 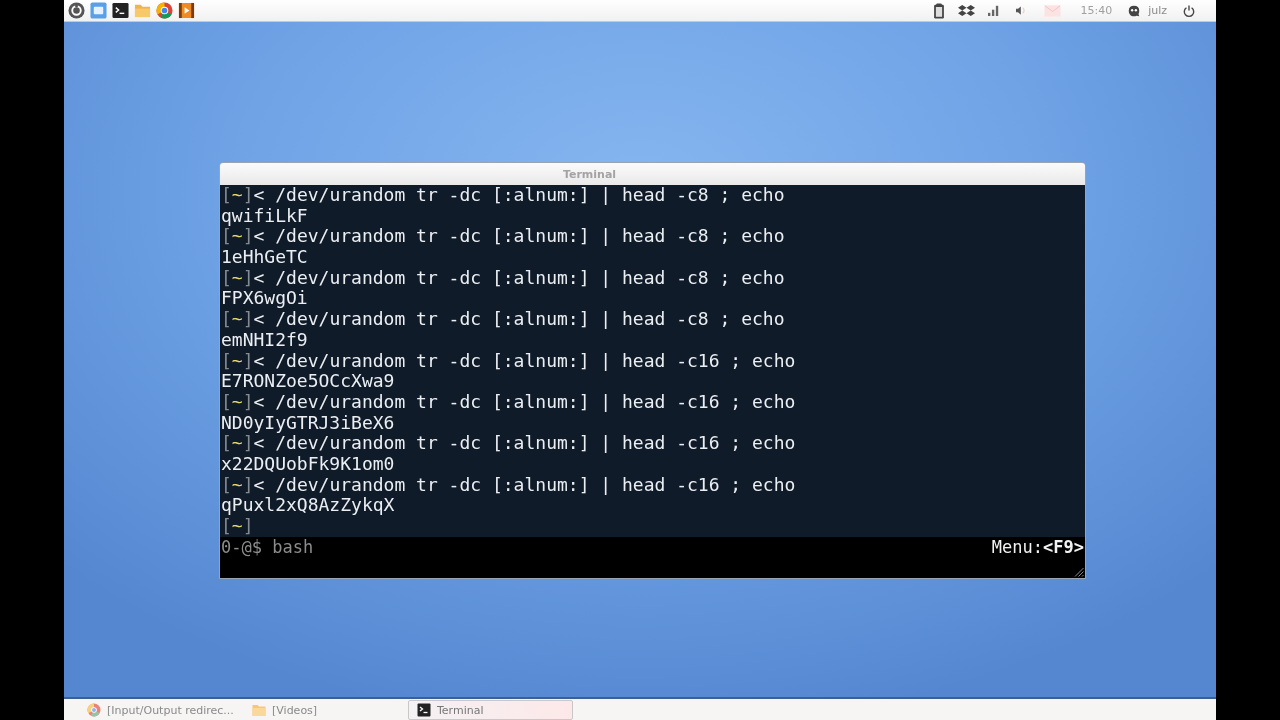 What do you see at coordinates (308, 505) in the screenshot?
I see `output-text: qPuxl2xQ8AzZykqX` at bounding box center [308, 505].